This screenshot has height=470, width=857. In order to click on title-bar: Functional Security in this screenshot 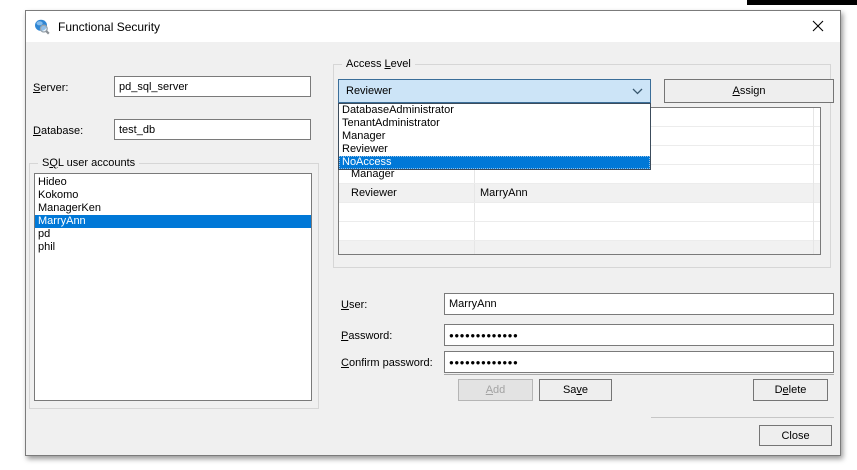, I will do `click(433, 26)`.